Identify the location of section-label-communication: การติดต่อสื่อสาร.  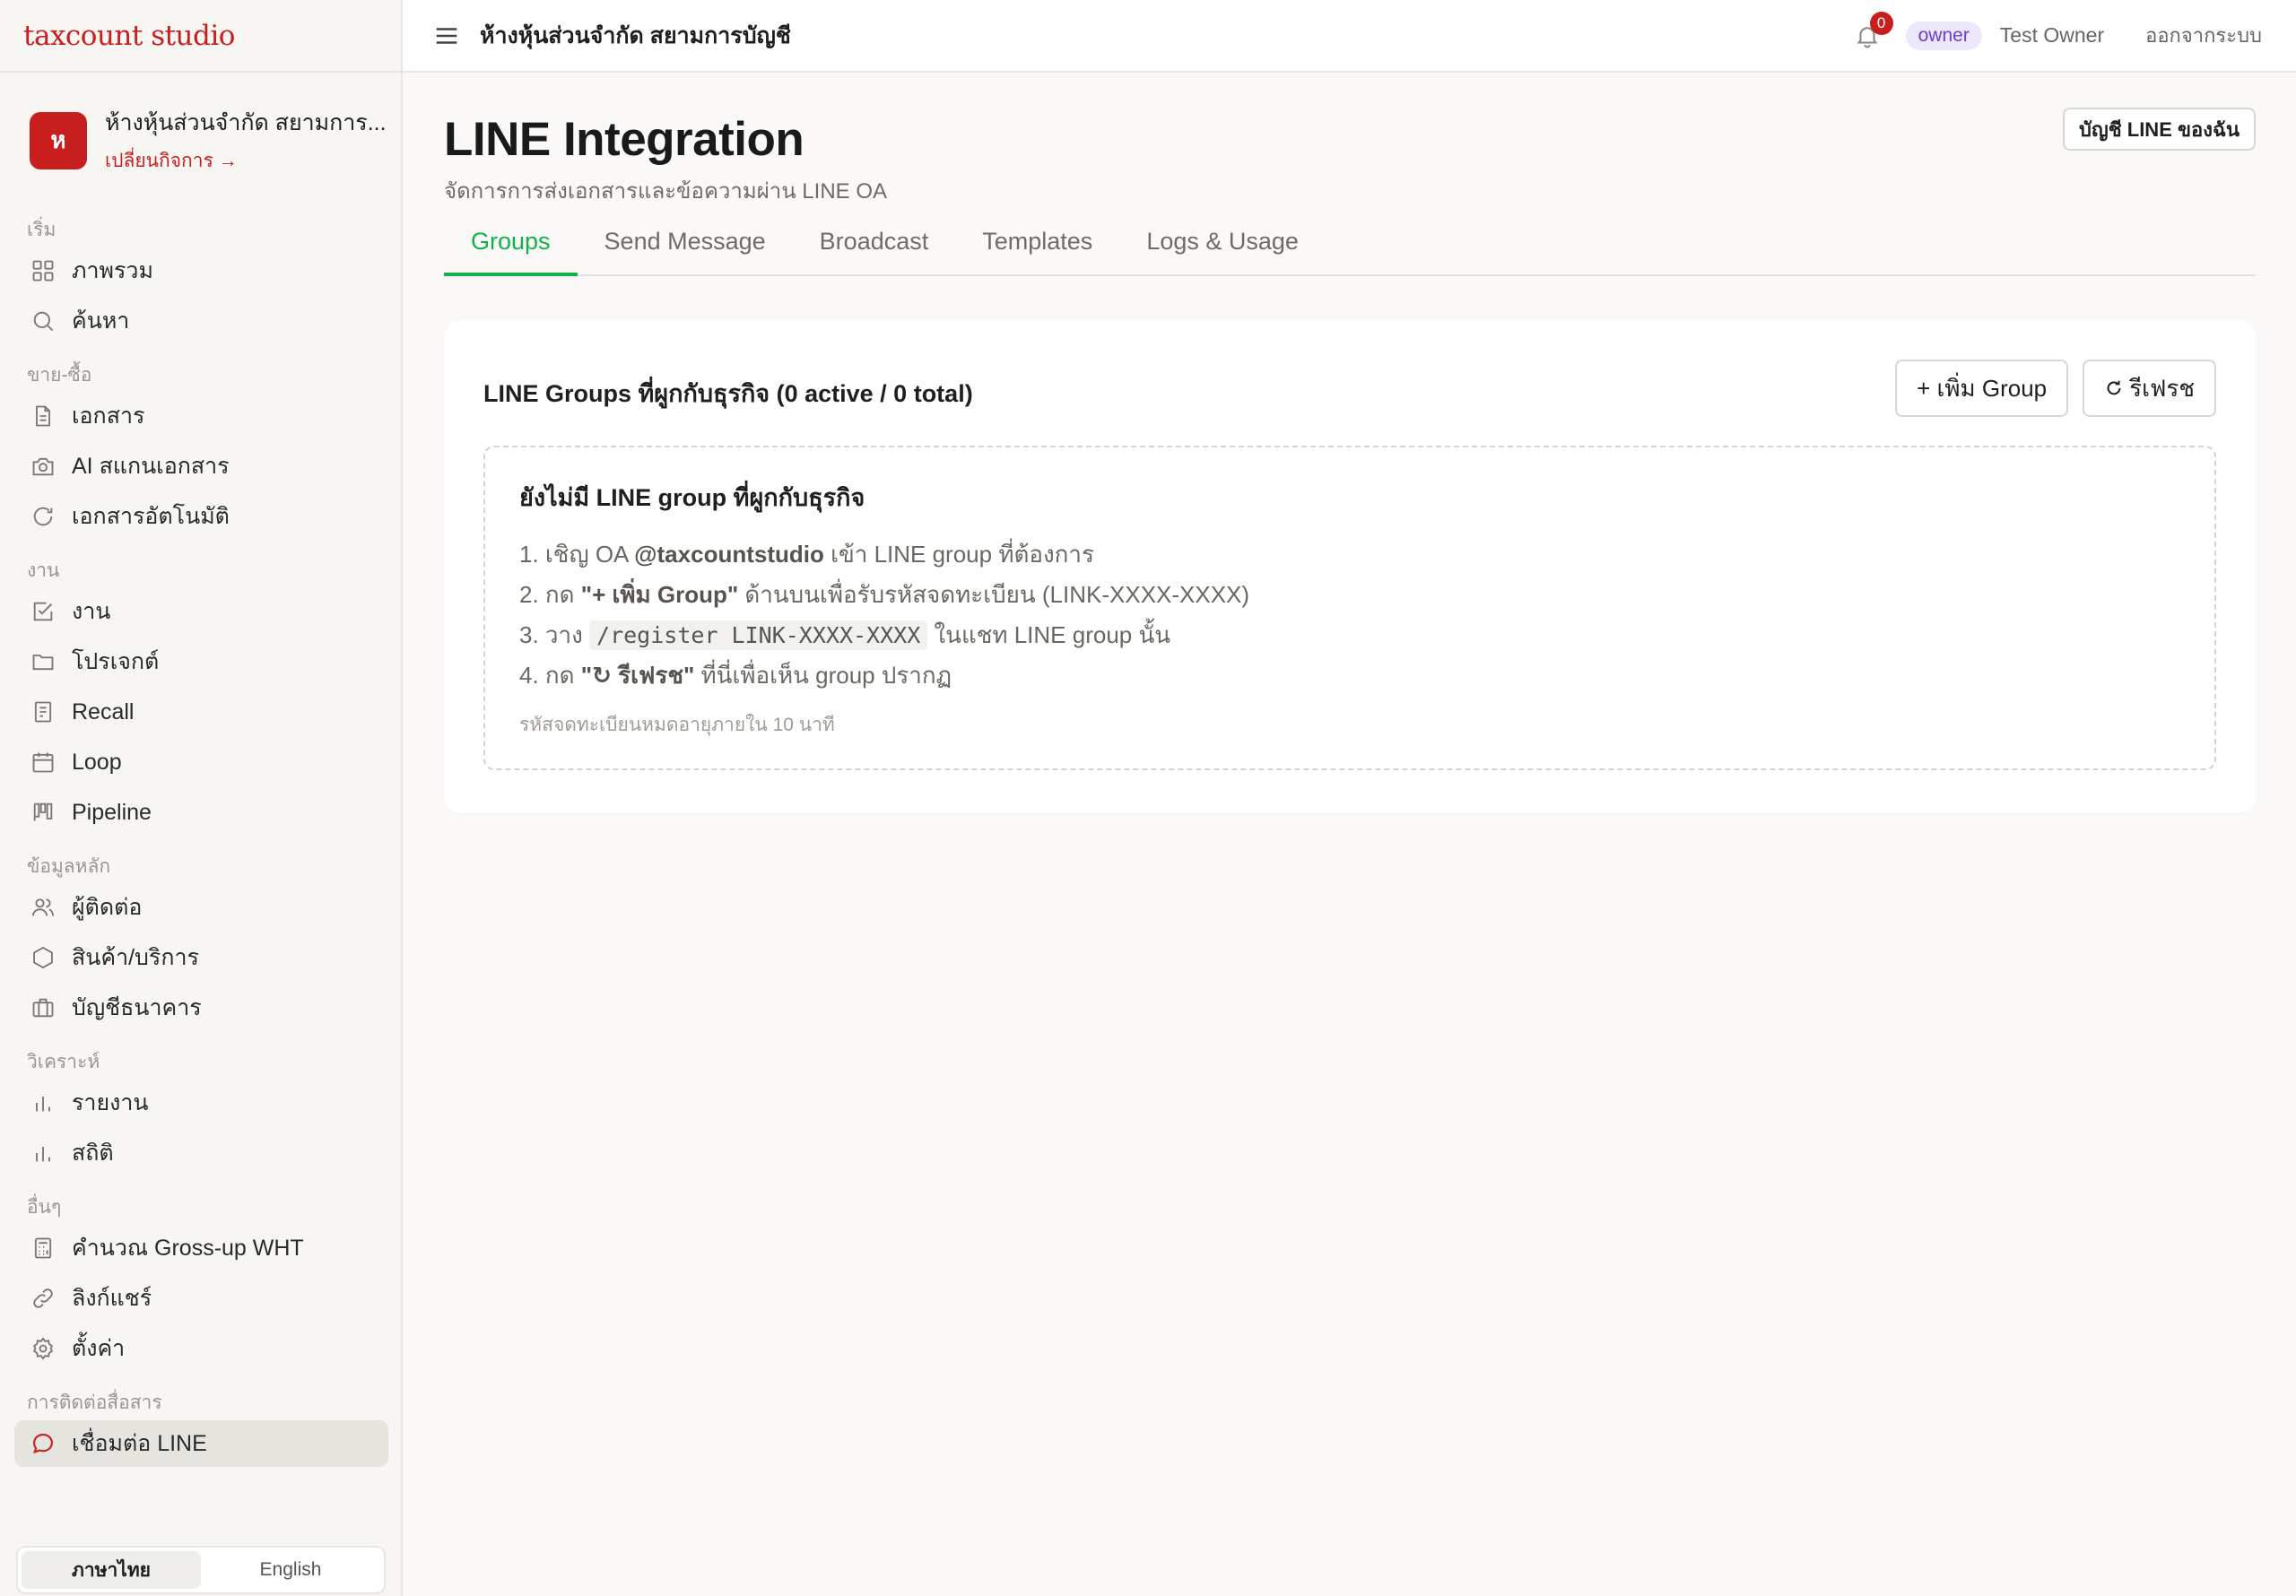
(94, 1403).